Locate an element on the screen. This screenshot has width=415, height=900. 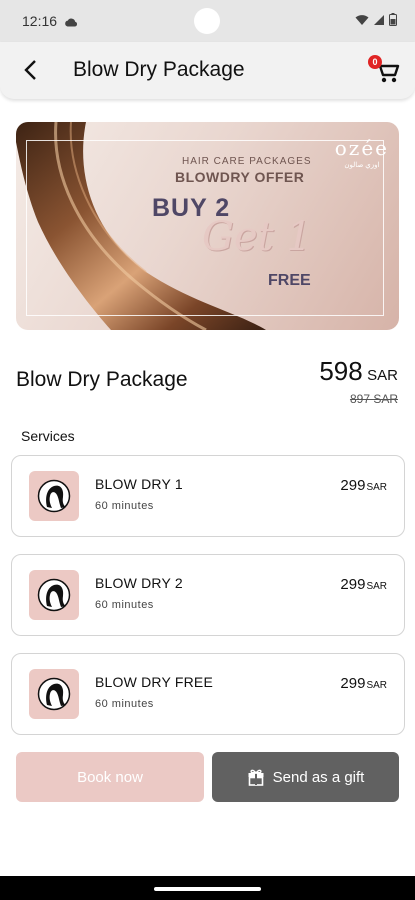
battery-icon is located at coordinates (393, 22).